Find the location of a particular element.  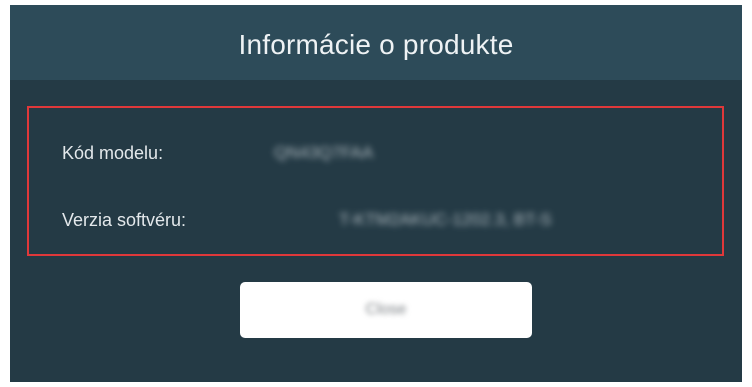

model-code-label: Kód modelu: is located at coordinates (113, 153).